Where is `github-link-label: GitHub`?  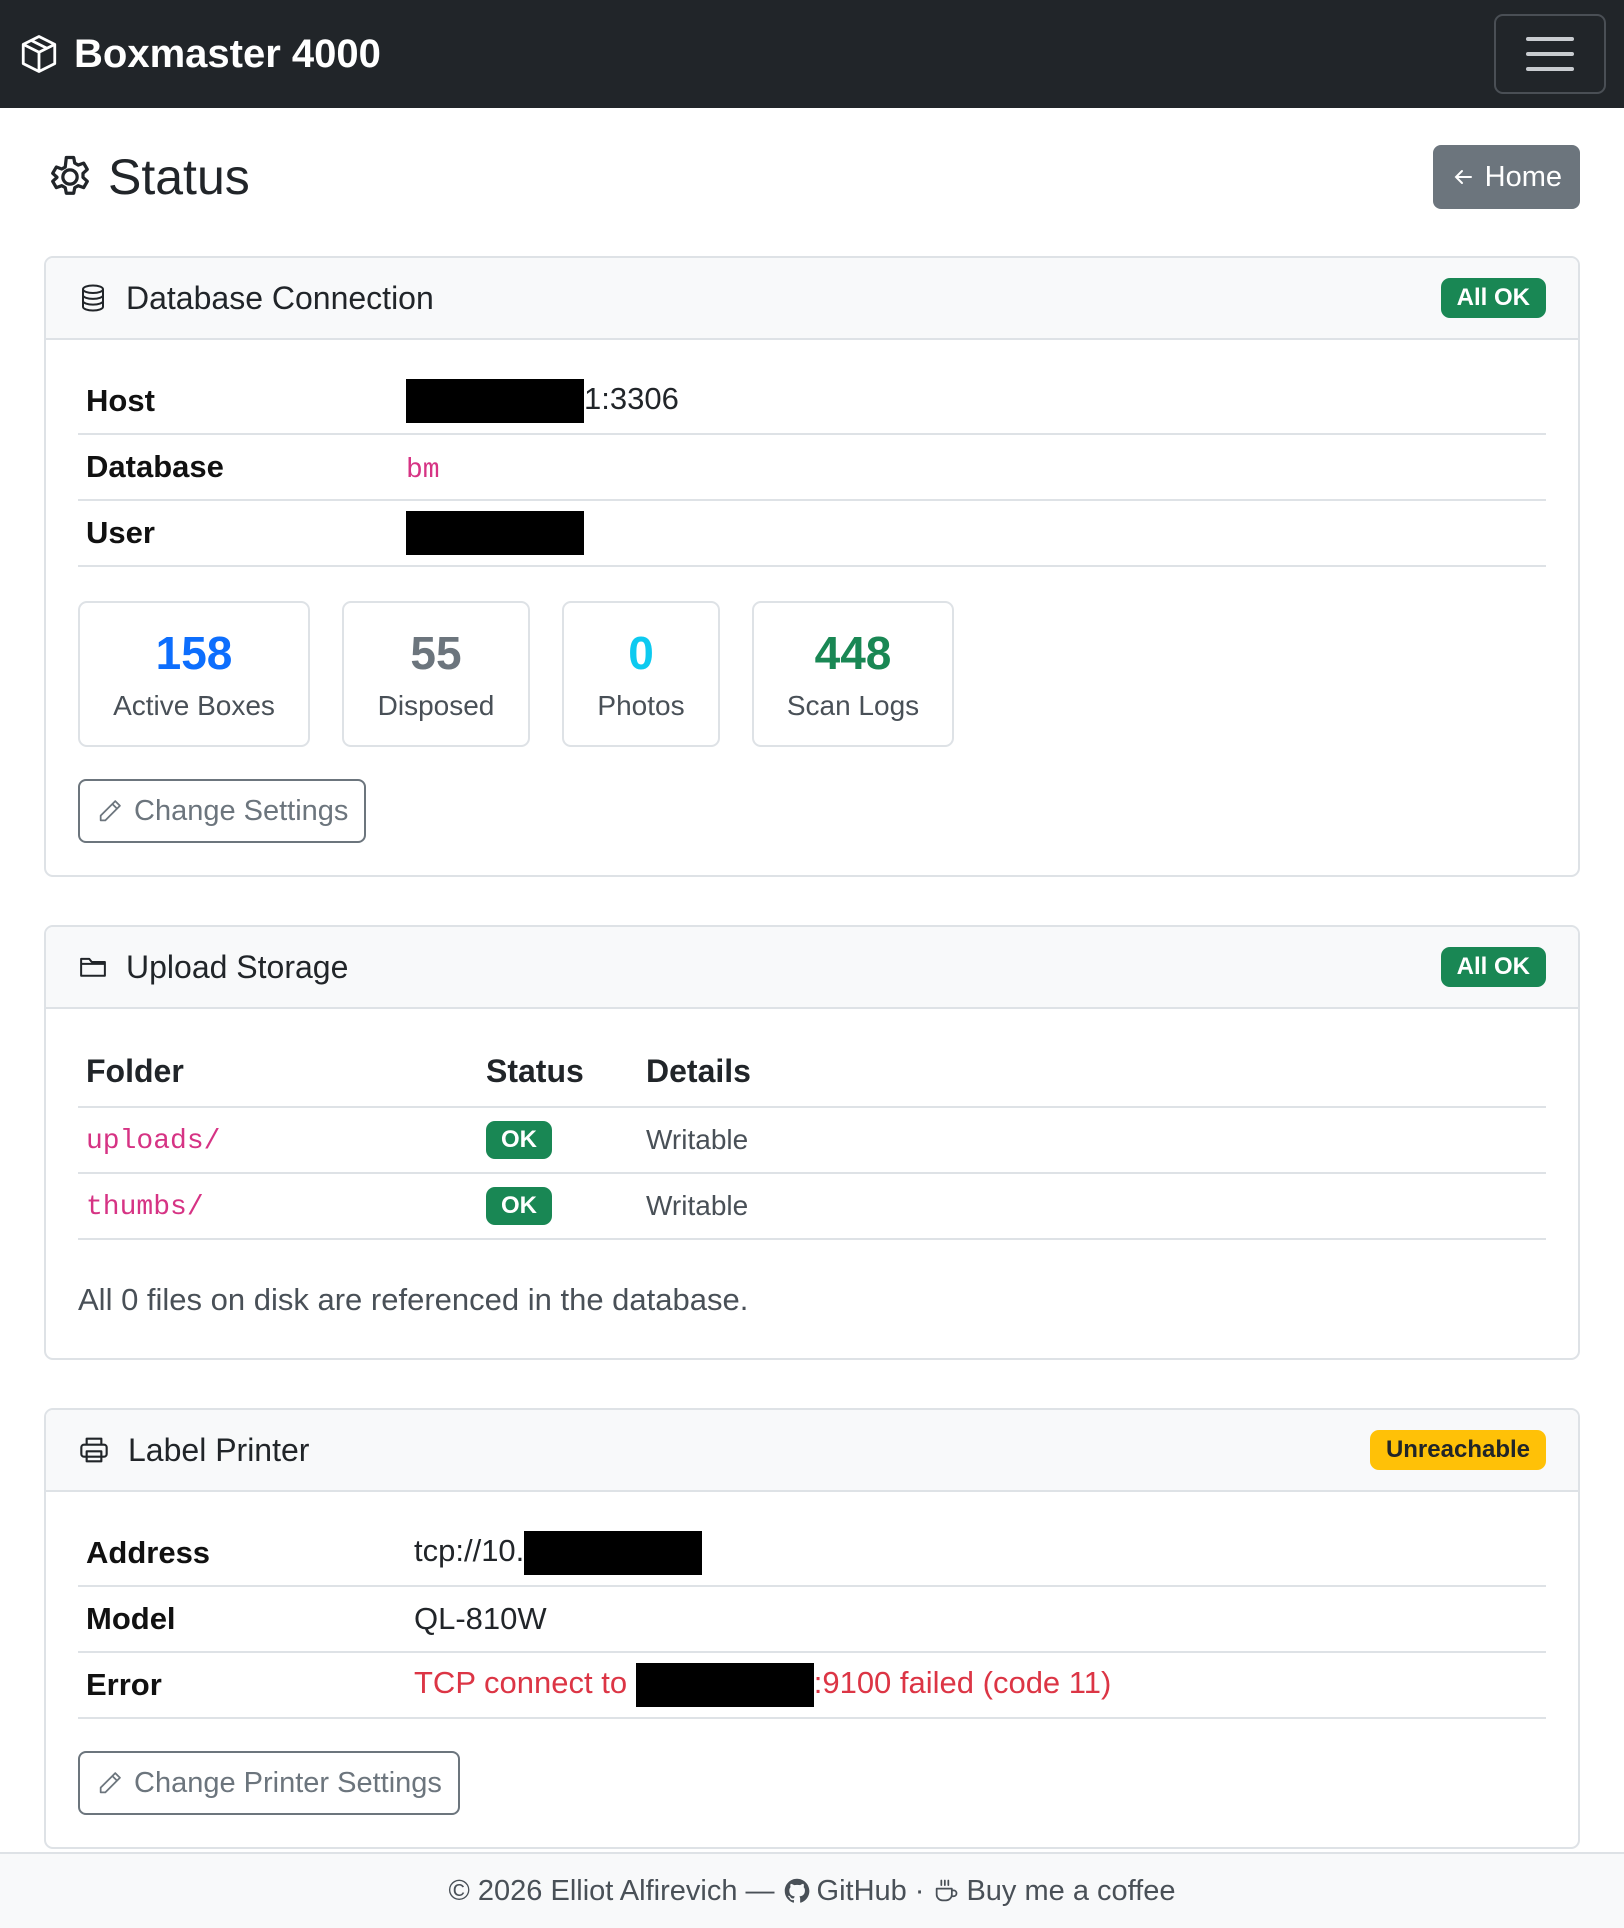 github-link-label: GitHub is located at coordinates (861, 1890).